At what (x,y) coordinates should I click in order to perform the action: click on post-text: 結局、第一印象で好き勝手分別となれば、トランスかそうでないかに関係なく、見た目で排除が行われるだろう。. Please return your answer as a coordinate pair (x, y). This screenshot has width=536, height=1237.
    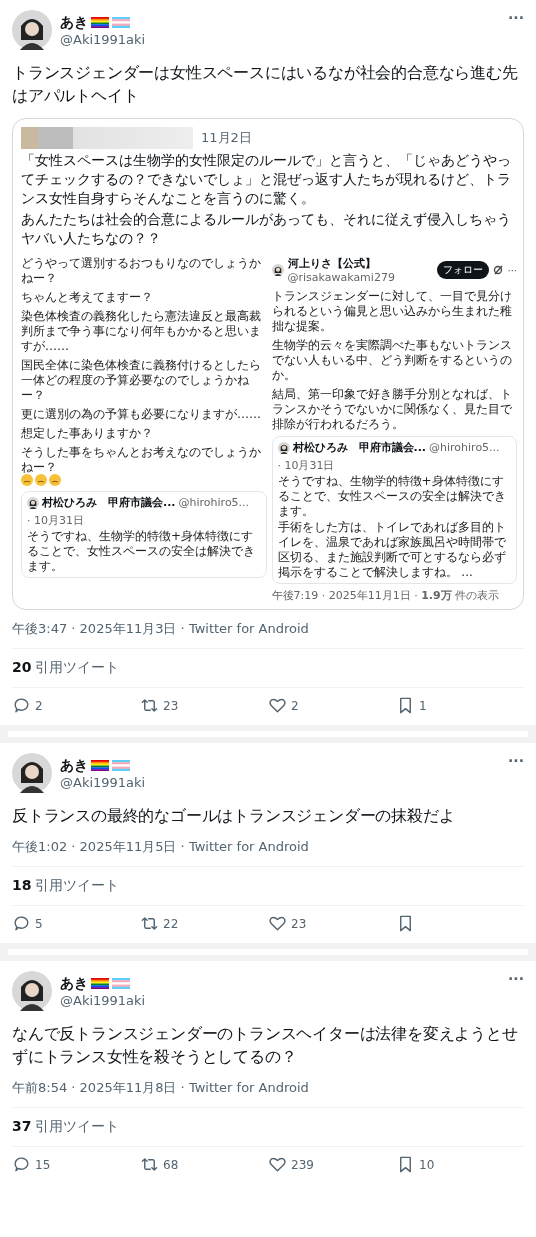
    Looking at the image, I should click on (392, 409).